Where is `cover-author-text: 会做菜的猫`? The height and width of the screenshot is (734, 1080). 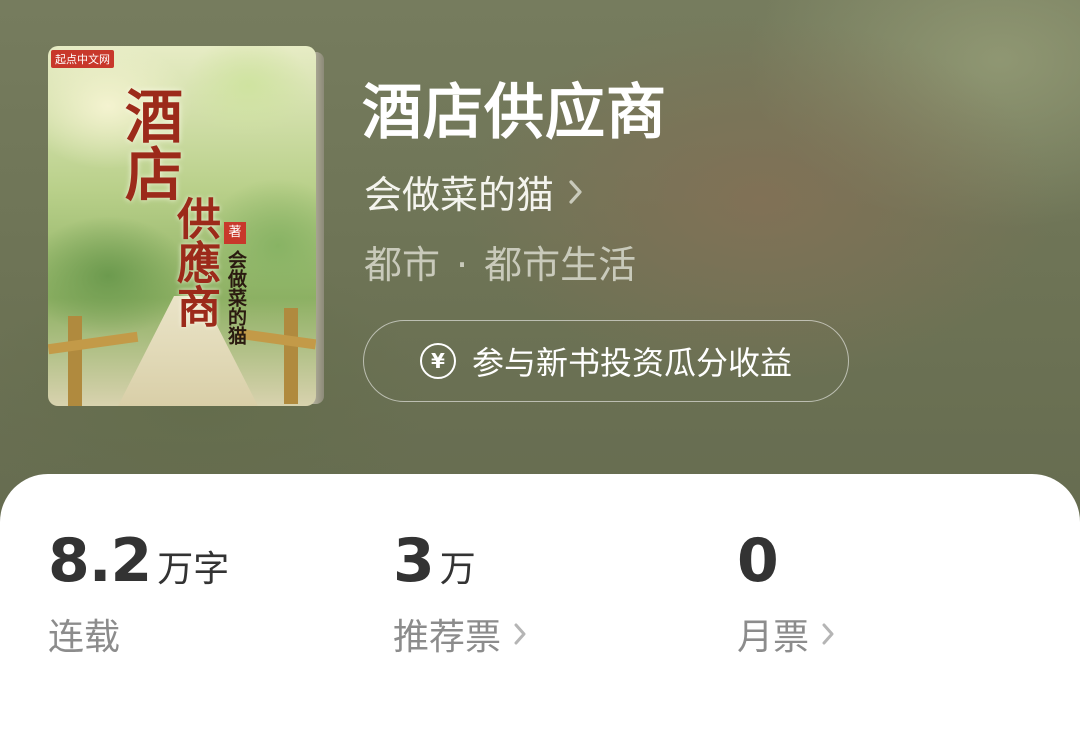
cover-author-text: 会做菜的猫 is located at coordinates (236, 297).